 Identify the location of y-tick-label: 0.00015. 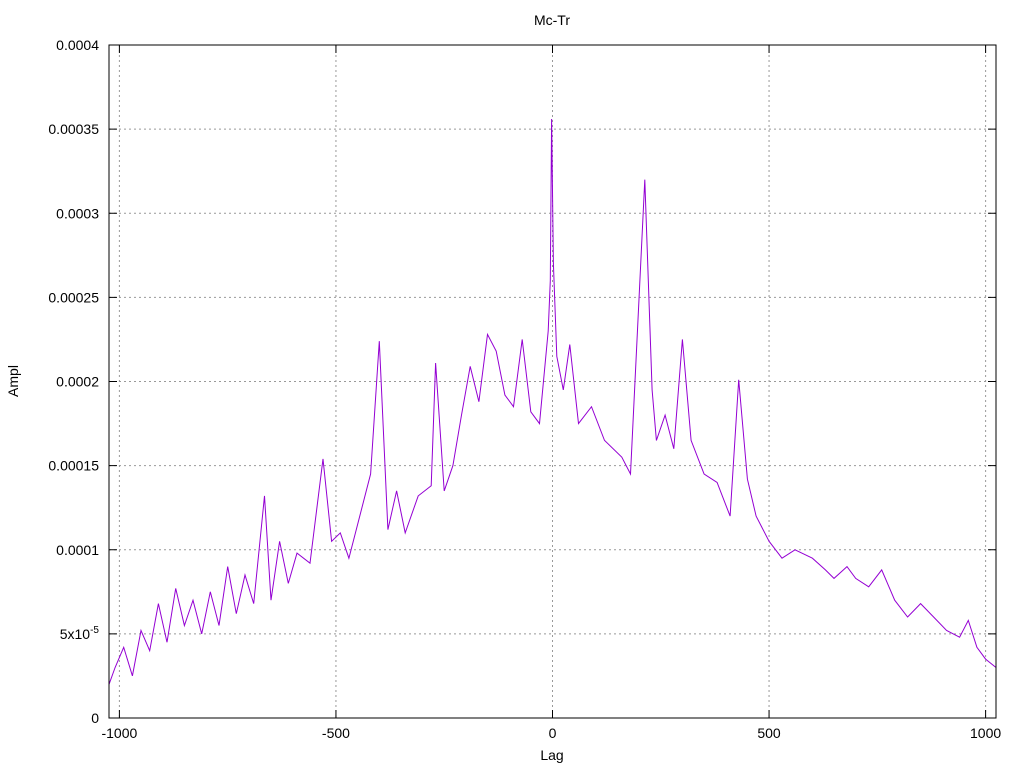
(73, 466).